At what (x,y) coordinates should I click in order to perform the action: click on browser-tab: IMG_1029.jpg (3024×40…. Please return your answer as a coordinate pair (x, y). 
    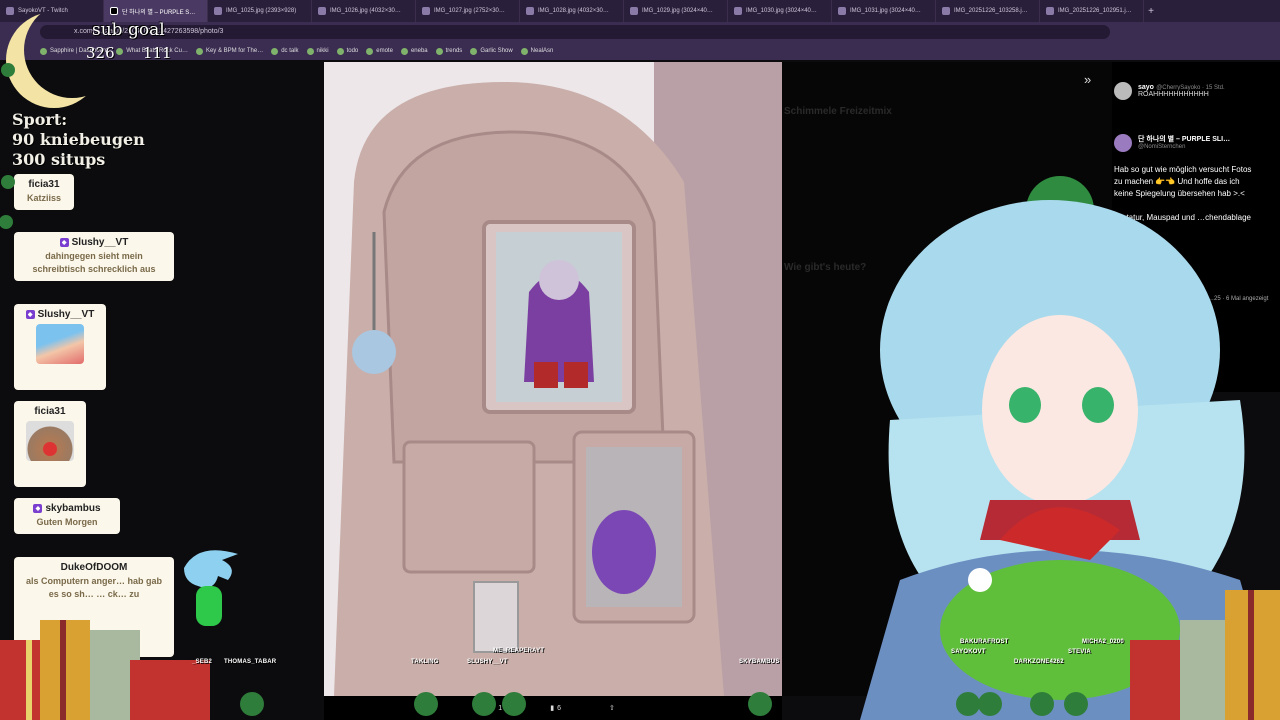
    Looking at the image, I should click on (676, 11).